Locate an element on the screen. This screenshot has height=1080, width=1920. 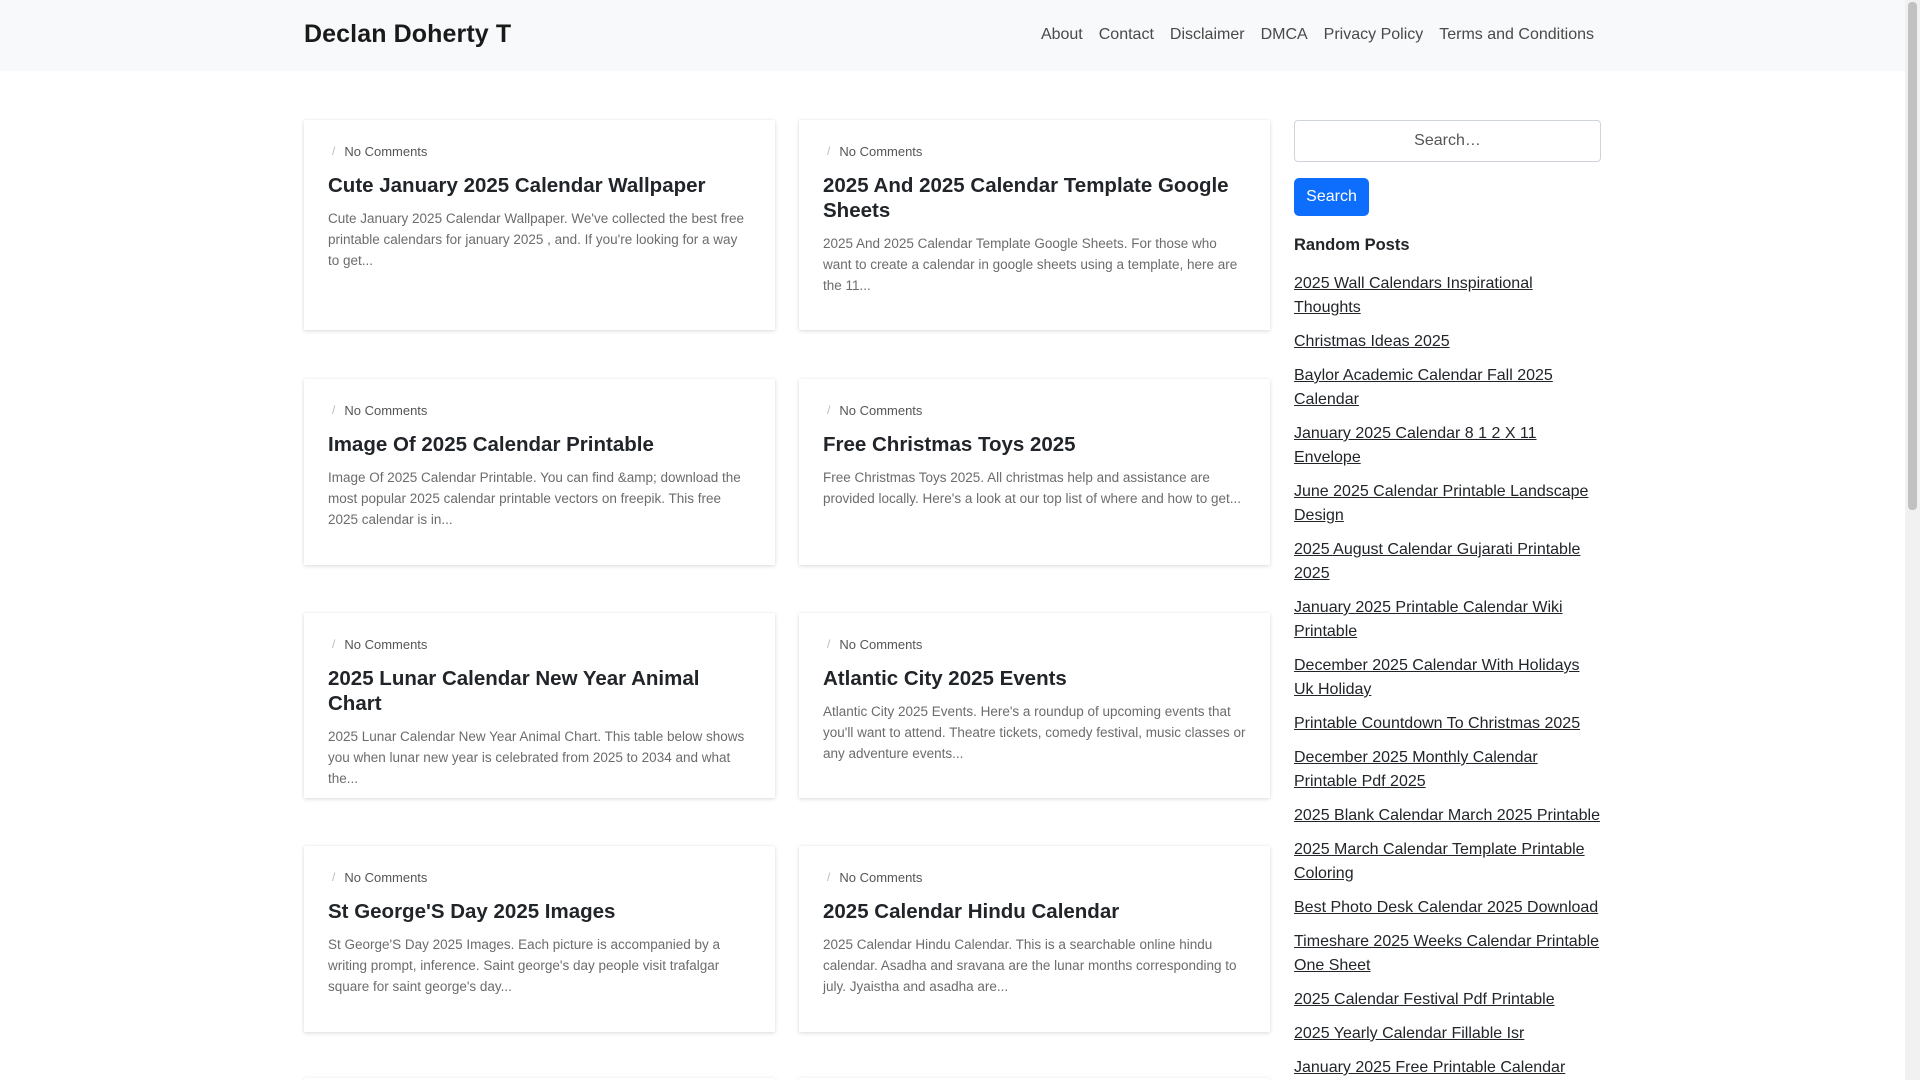
post-title: 2025 Calendar Hindu Calendar is located at coordinates (1034, 911).